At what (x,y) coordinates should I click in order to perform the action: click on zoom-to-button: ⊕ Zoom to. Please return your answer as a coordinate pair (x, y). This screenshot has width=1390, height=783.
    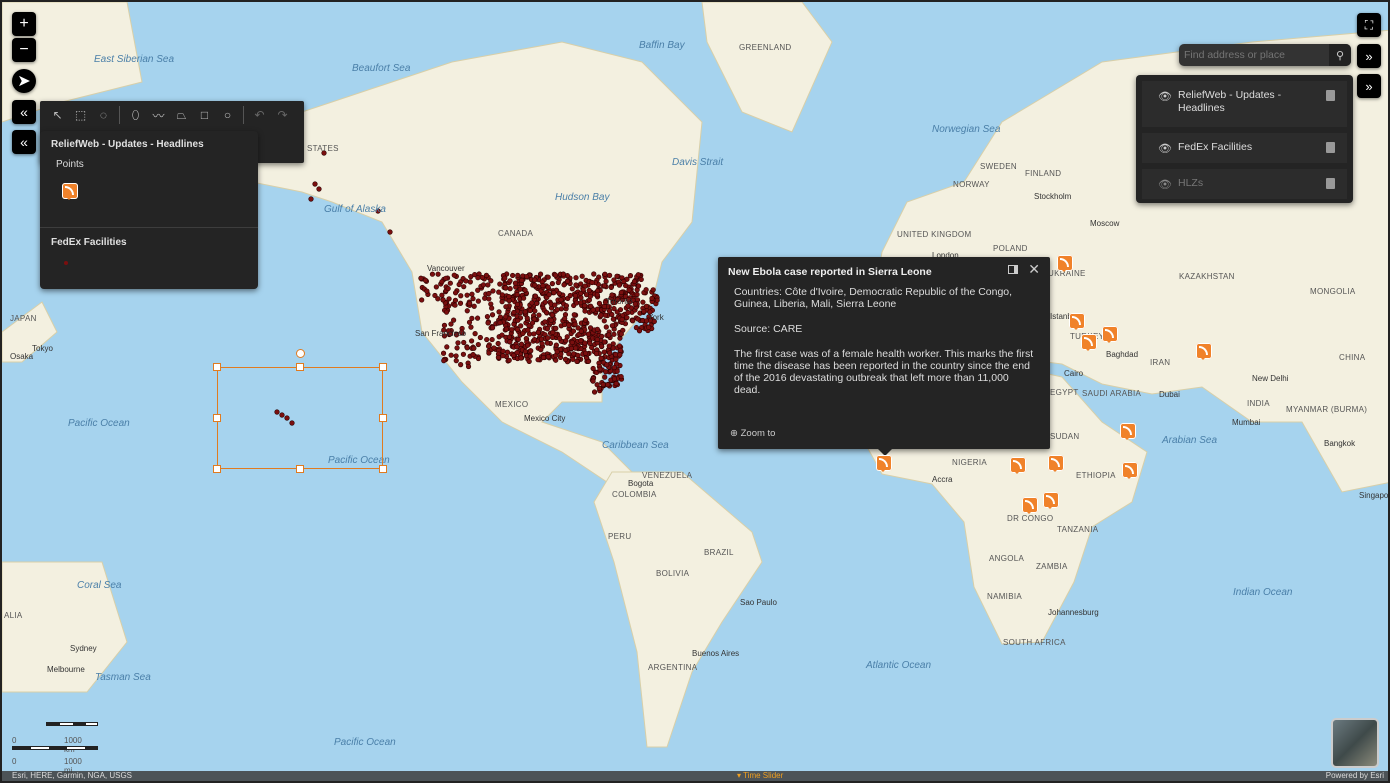
    Looking at the image, I should click on (752, 433).